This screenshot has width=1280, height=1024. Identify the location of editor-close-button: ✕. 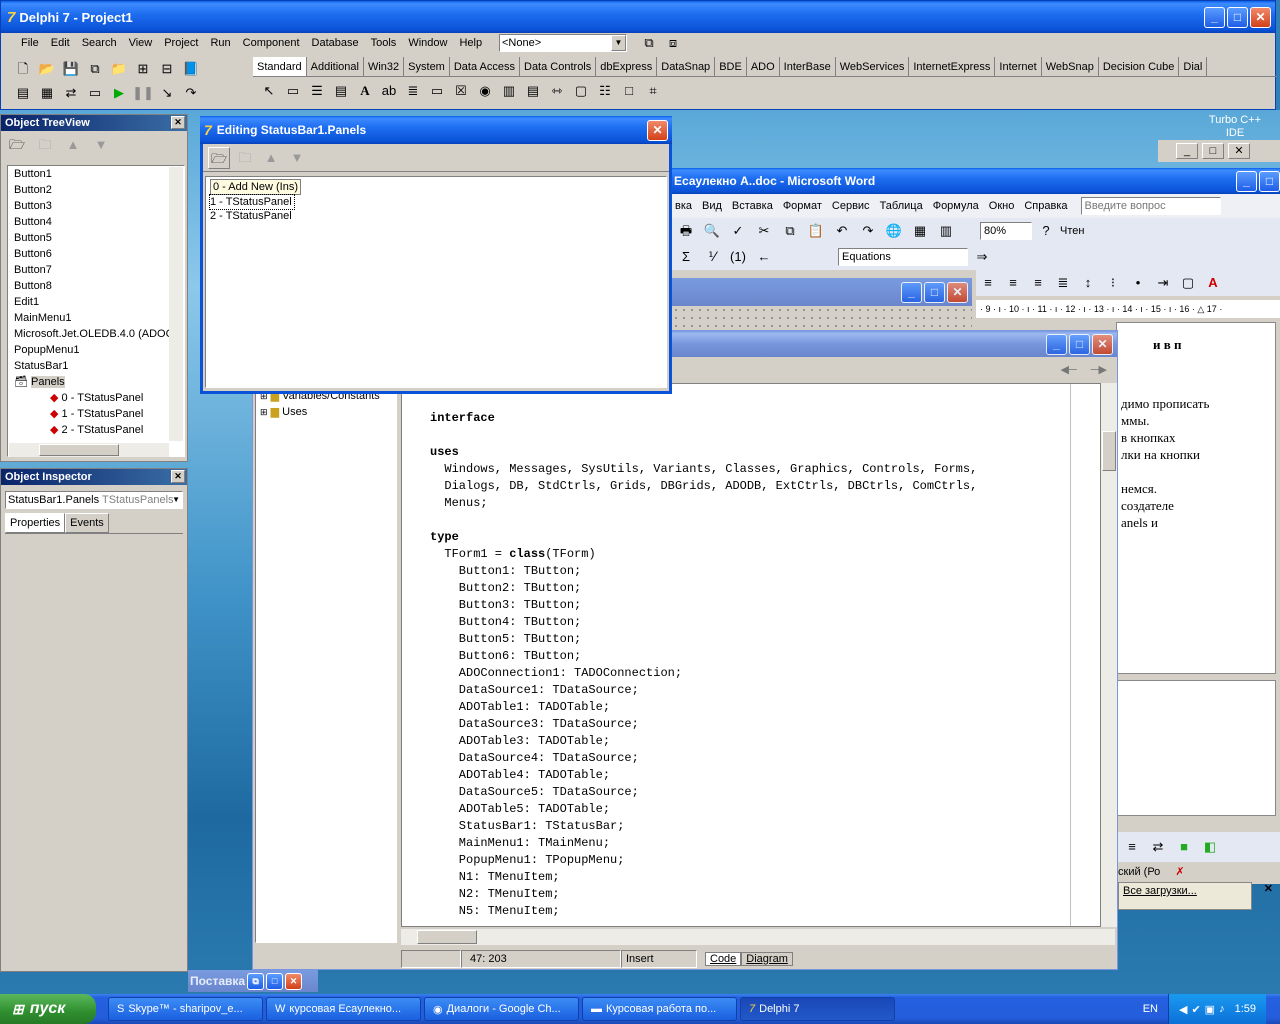
(1102, 344).